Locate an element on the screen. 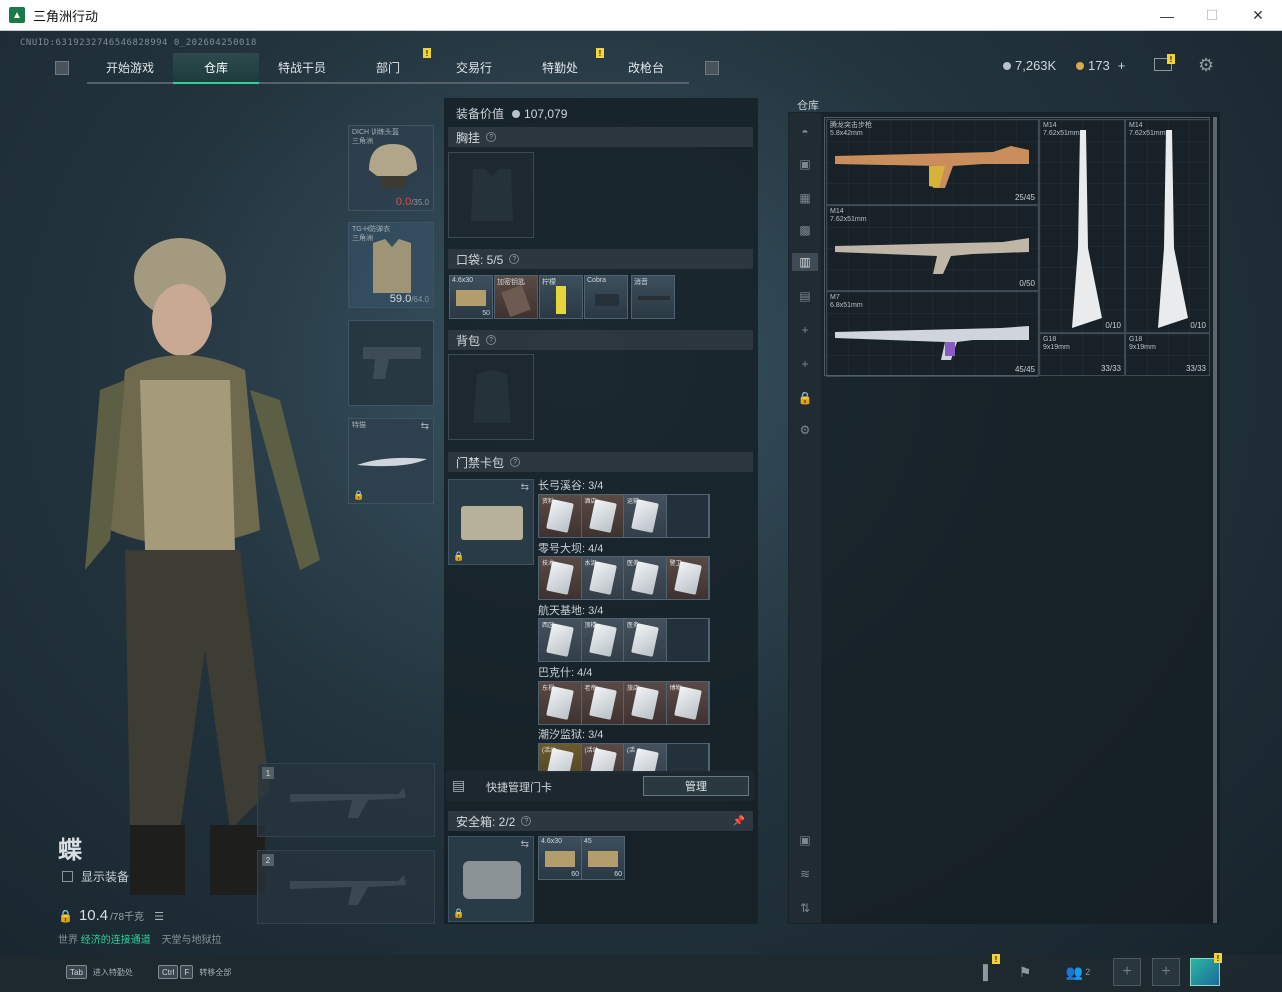 This screenshot has height=992, width=1282. weapon-m14-rifle: M14 7.62x51mm 0/50 is located at coordinates (932, 248).